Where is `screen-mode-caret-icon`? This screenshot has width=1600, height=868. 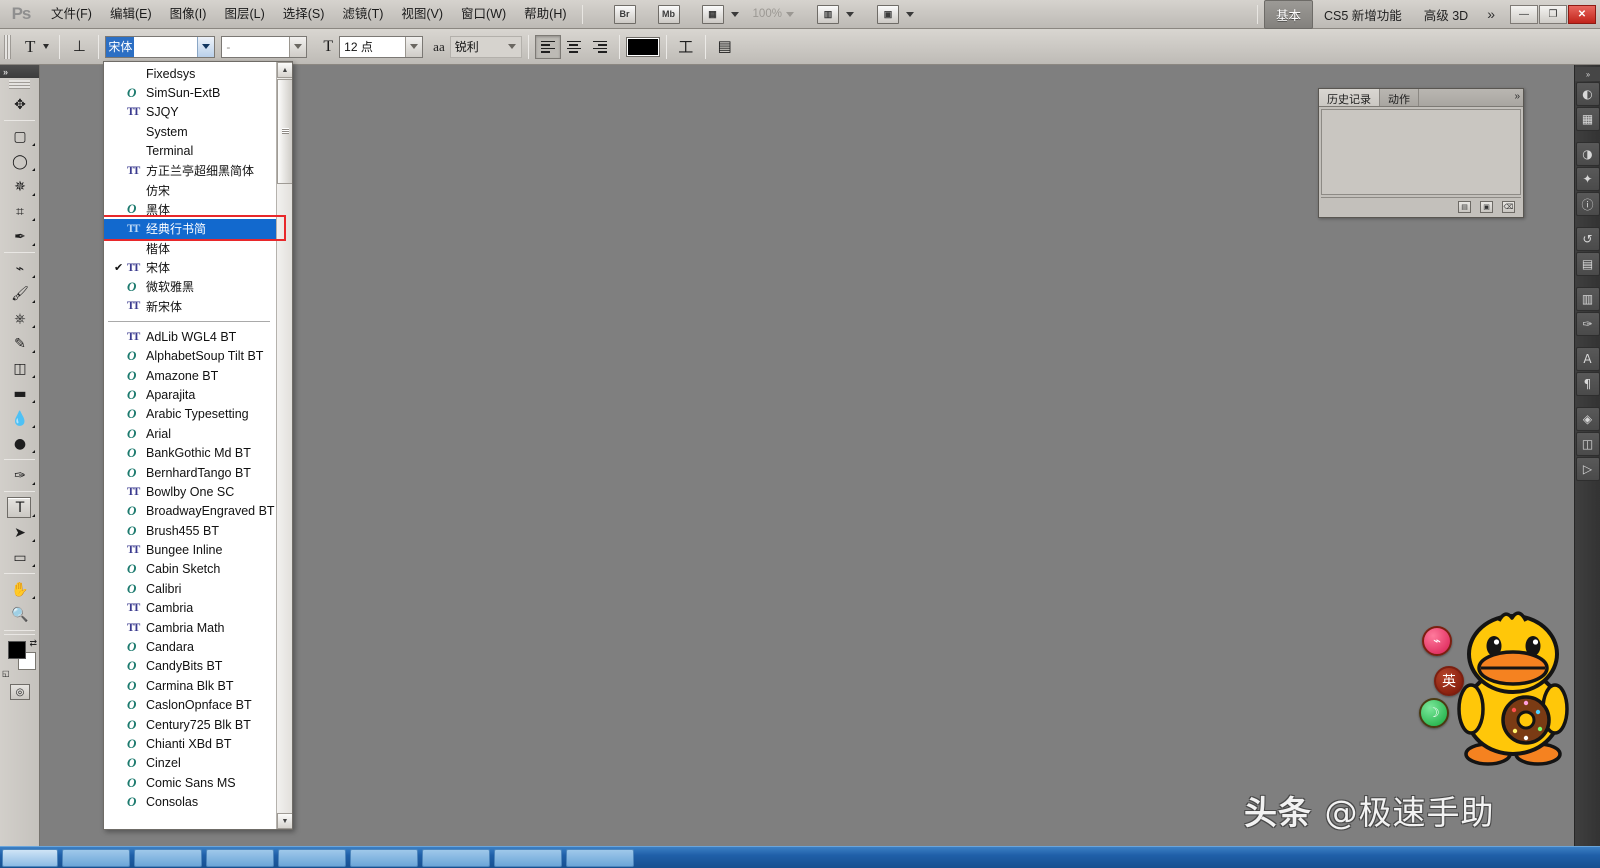 screen-mode-caret-icon is located at coordinates (909, 14).